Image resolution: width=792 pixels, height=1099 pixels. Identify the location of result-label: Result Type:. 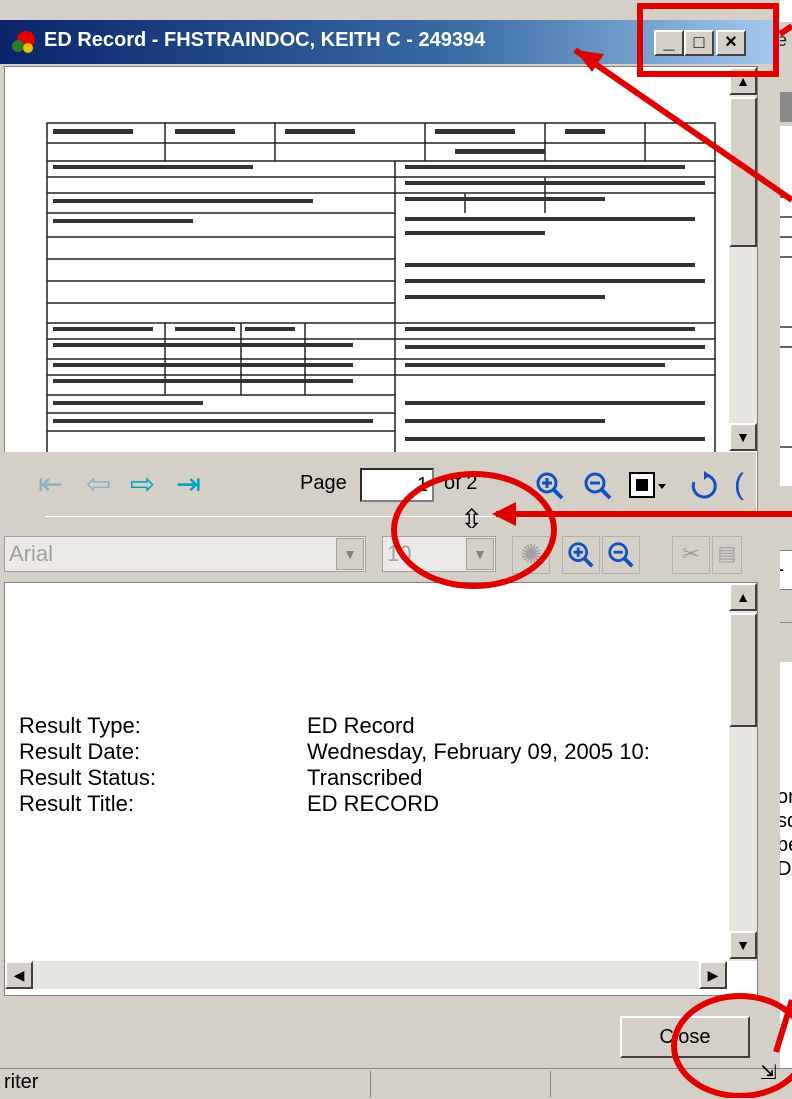
(80, 725).